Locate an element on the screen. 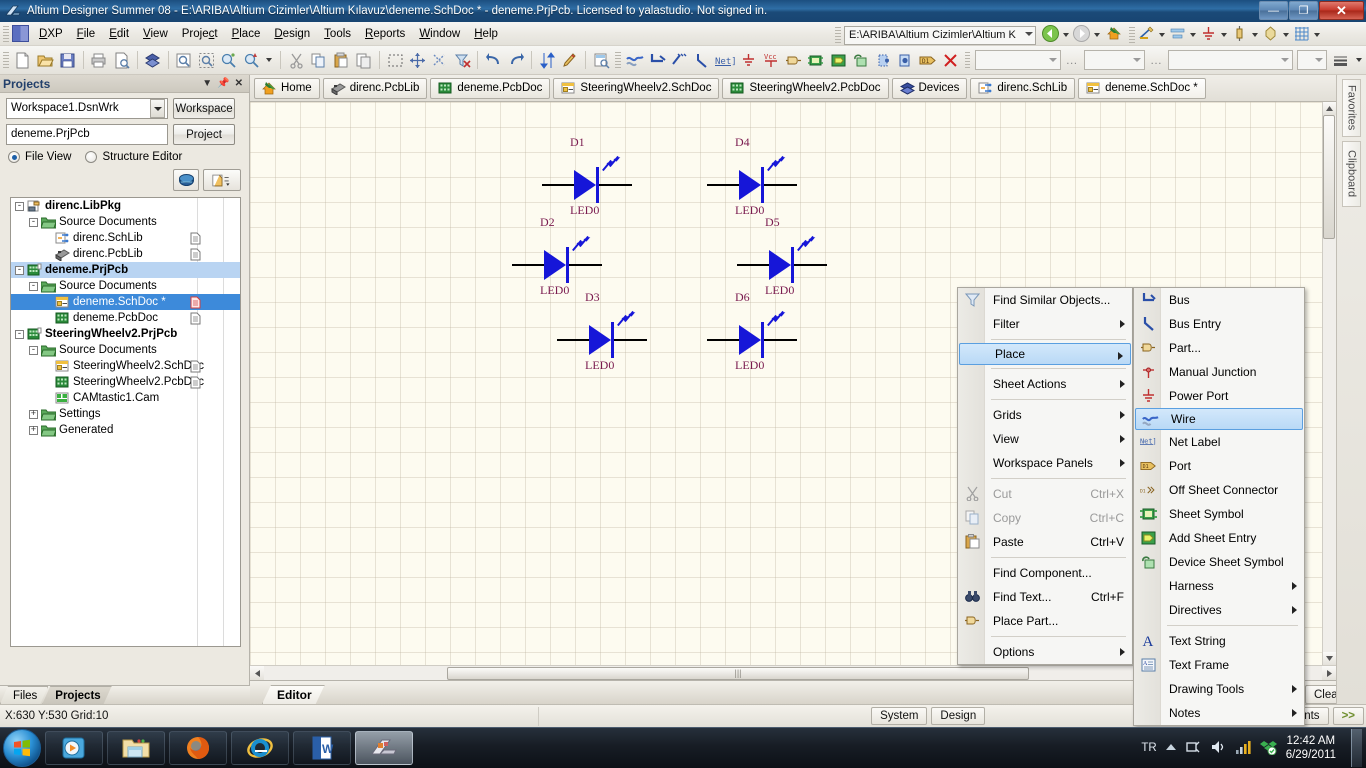  taskbar-internet-explorer is located at coordinates (260, 748).